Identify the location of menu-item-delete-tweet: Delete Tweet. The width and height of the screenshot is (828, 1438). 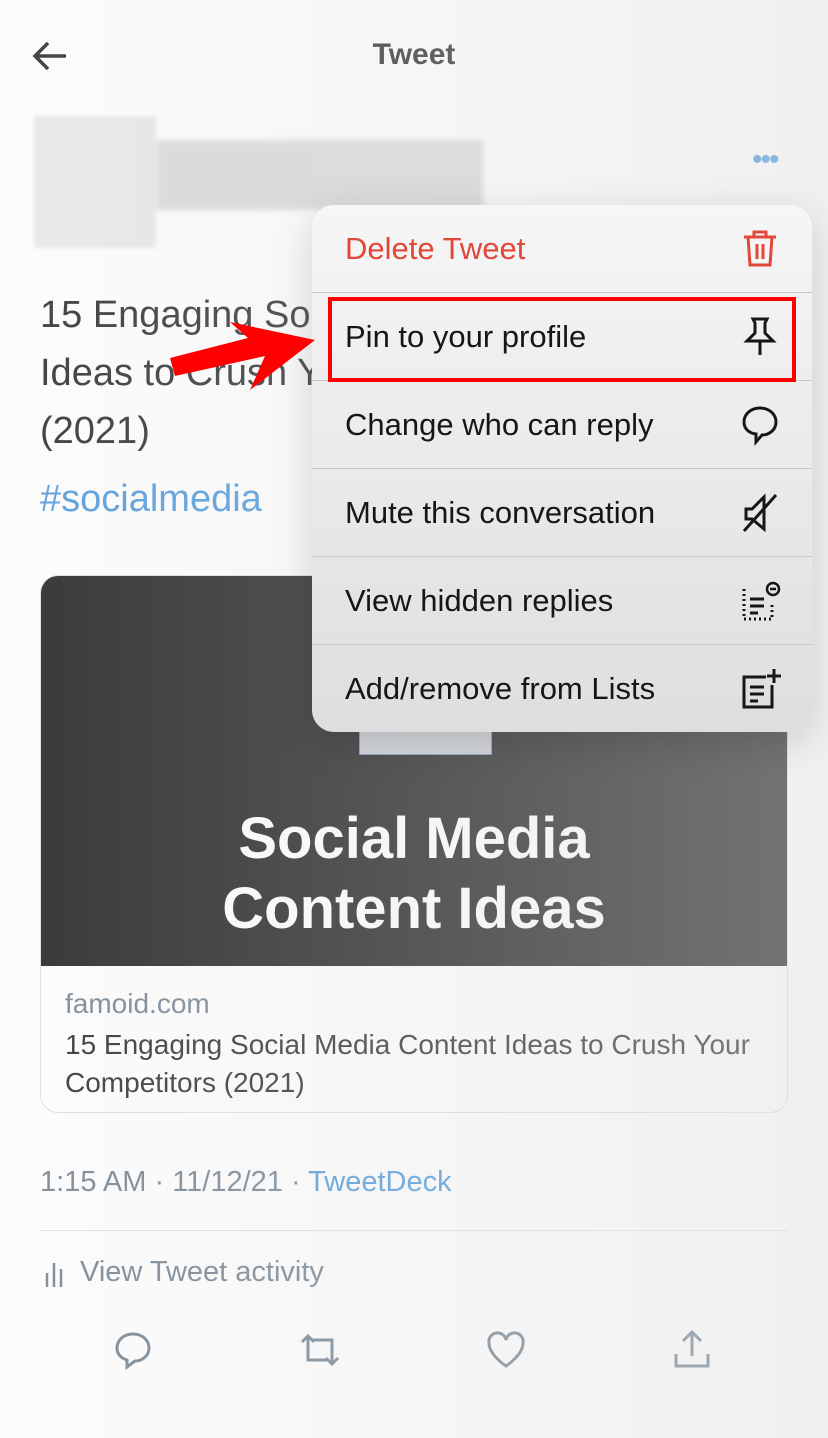
(562, 249).